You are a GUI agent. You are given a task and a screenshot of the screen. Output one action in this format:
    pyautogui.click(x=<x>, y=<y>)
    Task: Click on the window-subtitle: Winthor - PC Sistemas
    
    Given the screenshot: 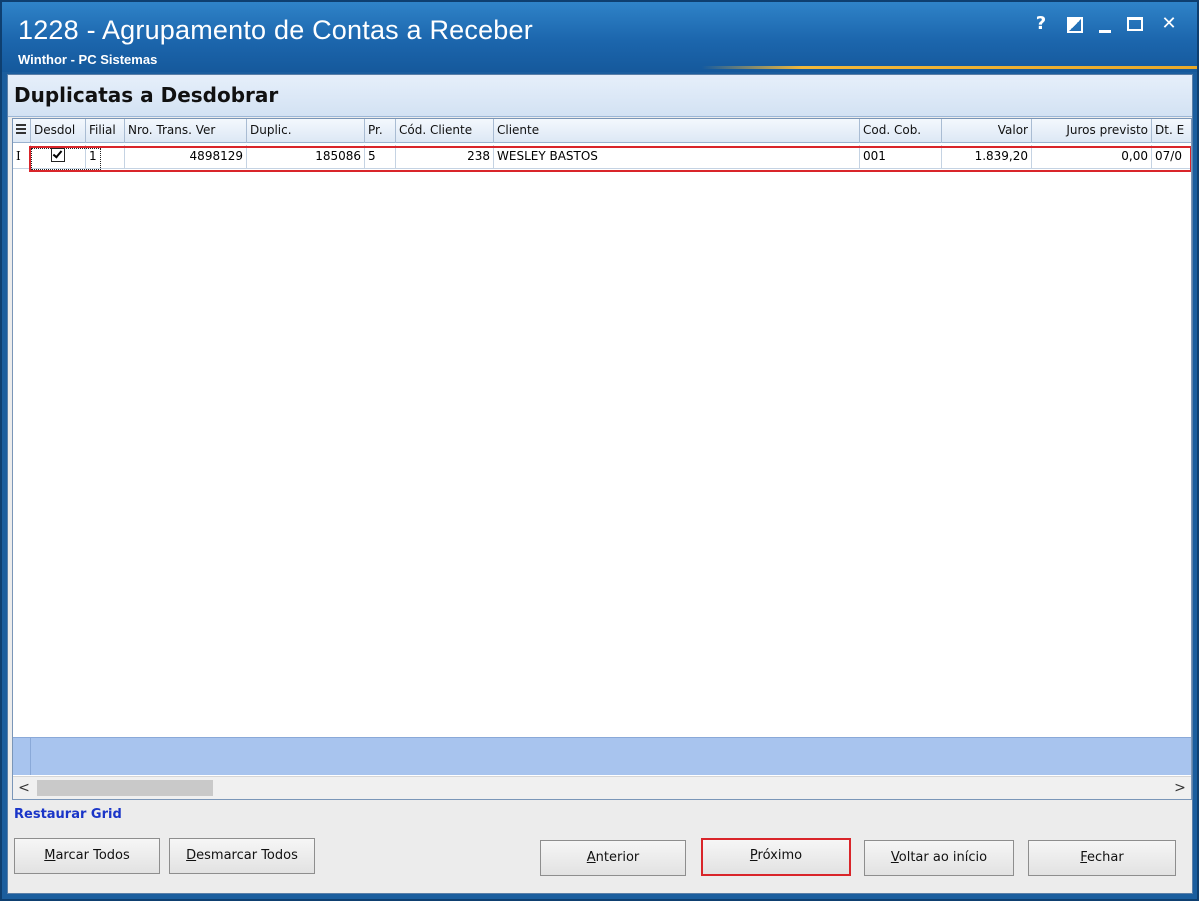 What is the action you would take?
    pyautogui.click(x=88, y=59)
    